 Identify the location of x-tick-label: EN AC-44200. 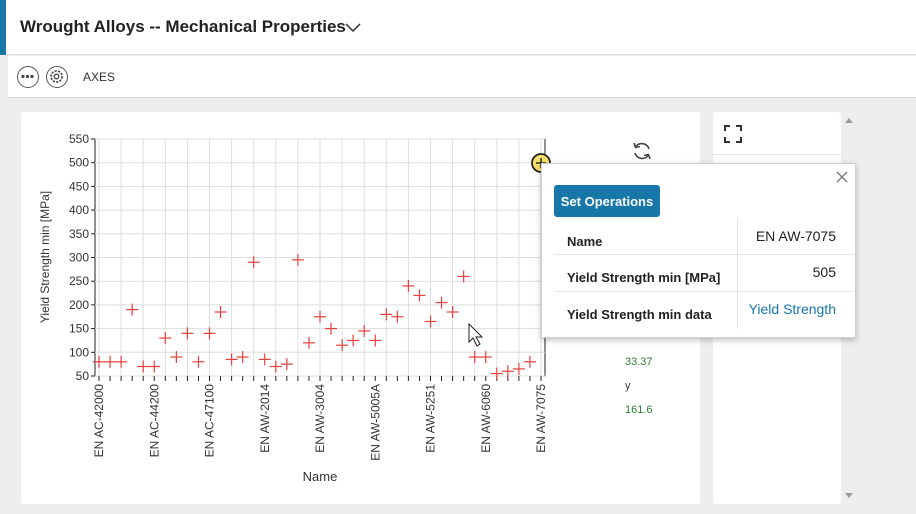
(154, 421).